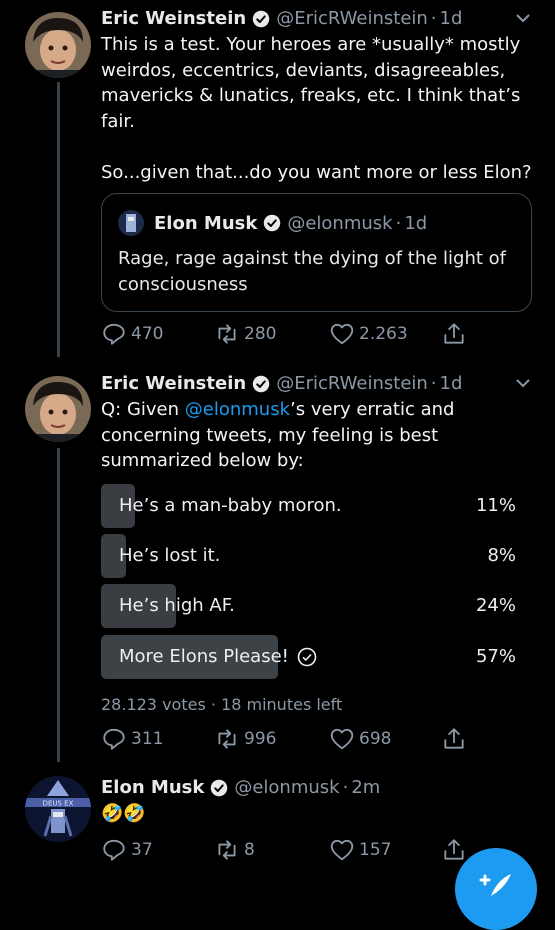 This screenshot has height=930, width=555. I want to click on retweet-count: 280, so click(260, 334).